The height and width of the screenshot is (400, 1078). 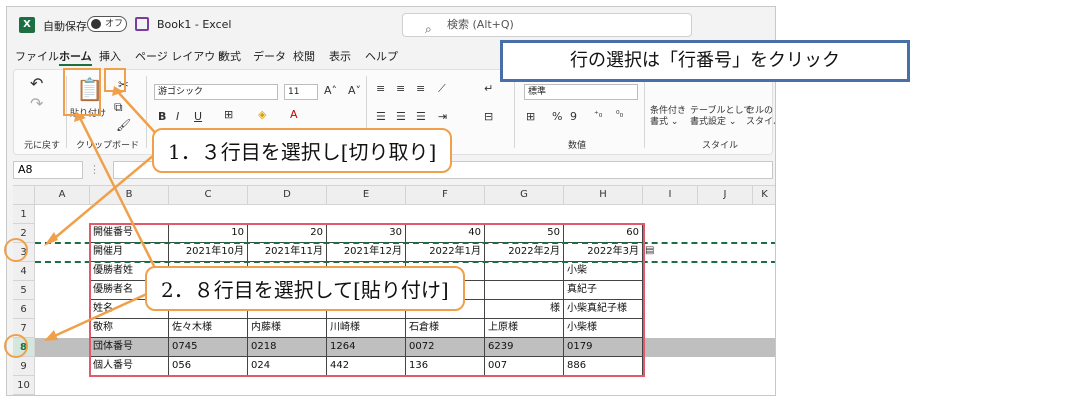 I want to click on callout-step1: 1．３行目を選択し[切り取り], so click(x=302, y=150).